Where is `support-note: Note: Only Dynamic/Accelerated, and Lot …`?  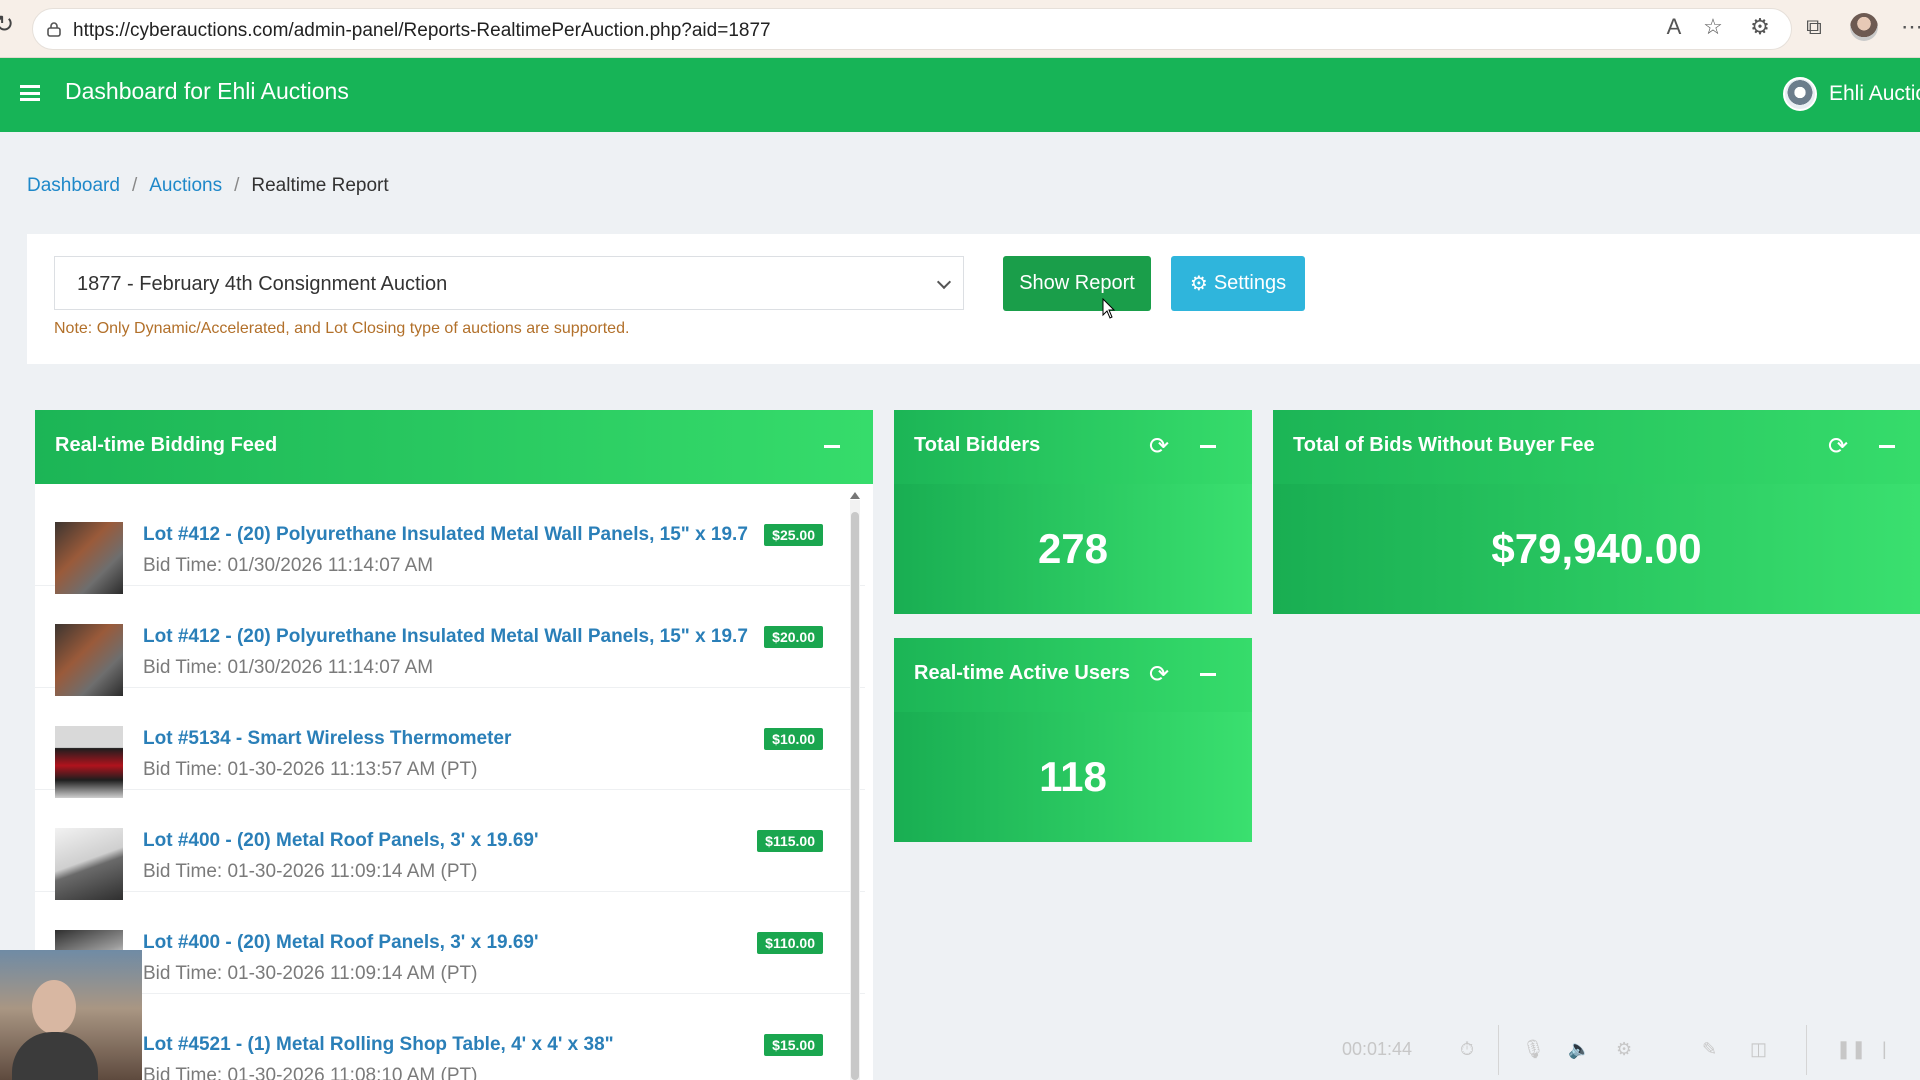
support-note: Note: Only Dynamic/Accelerated, and Lot … is located at coordinates (342, 328).